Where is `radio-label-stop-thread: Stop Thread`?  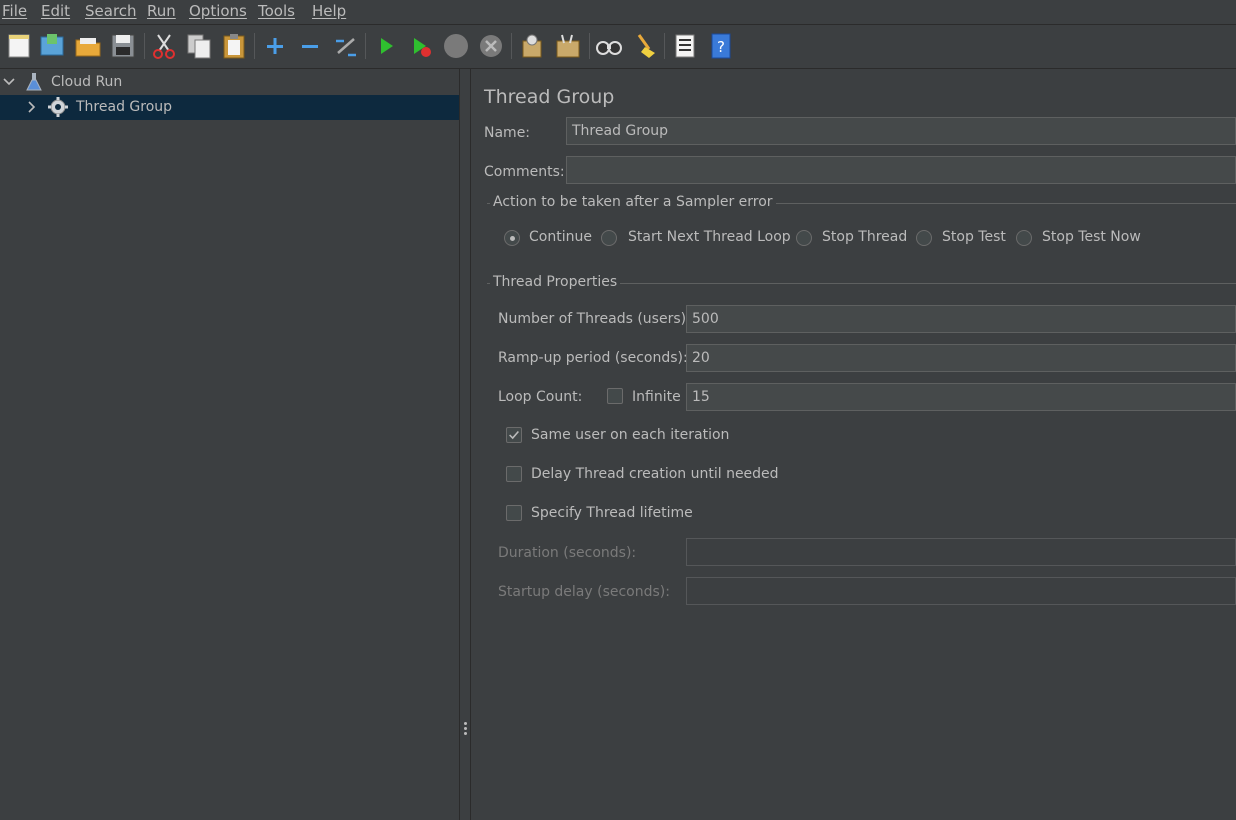 radio-label-stop-thread: Stop Thread is located at coordinates (864, 237).